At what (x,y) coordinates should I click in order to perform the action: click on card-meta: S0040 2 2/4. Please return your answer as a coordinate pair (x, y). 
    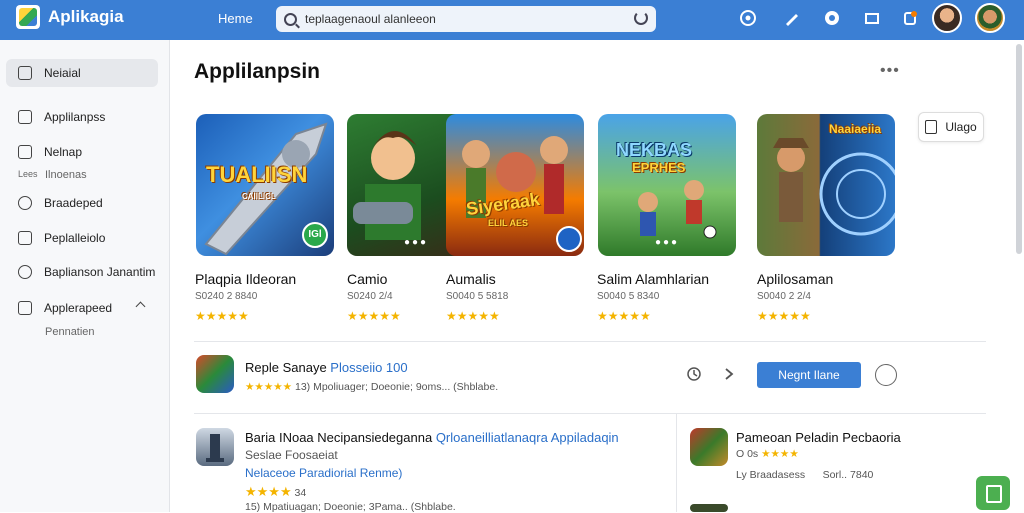
    Looking at the image, I should click on (784, 296).